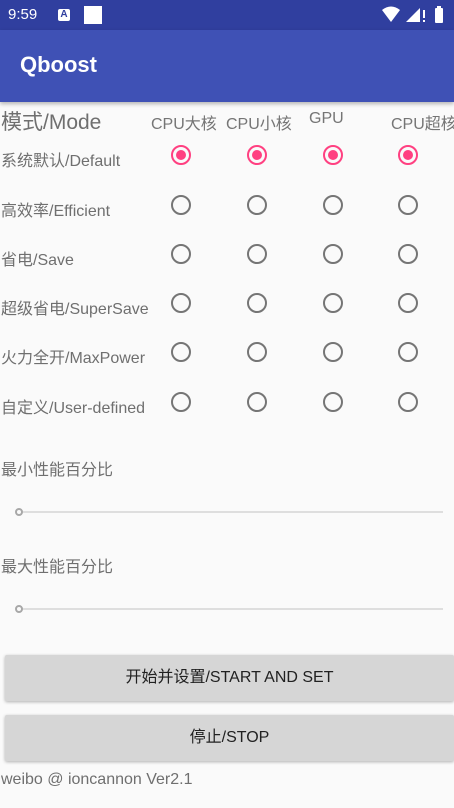 Image resolution: width=454 pixels, height=808 pixels. I want to click on row-label-user-defined: 自定义/User-defined, so click(73, 408).